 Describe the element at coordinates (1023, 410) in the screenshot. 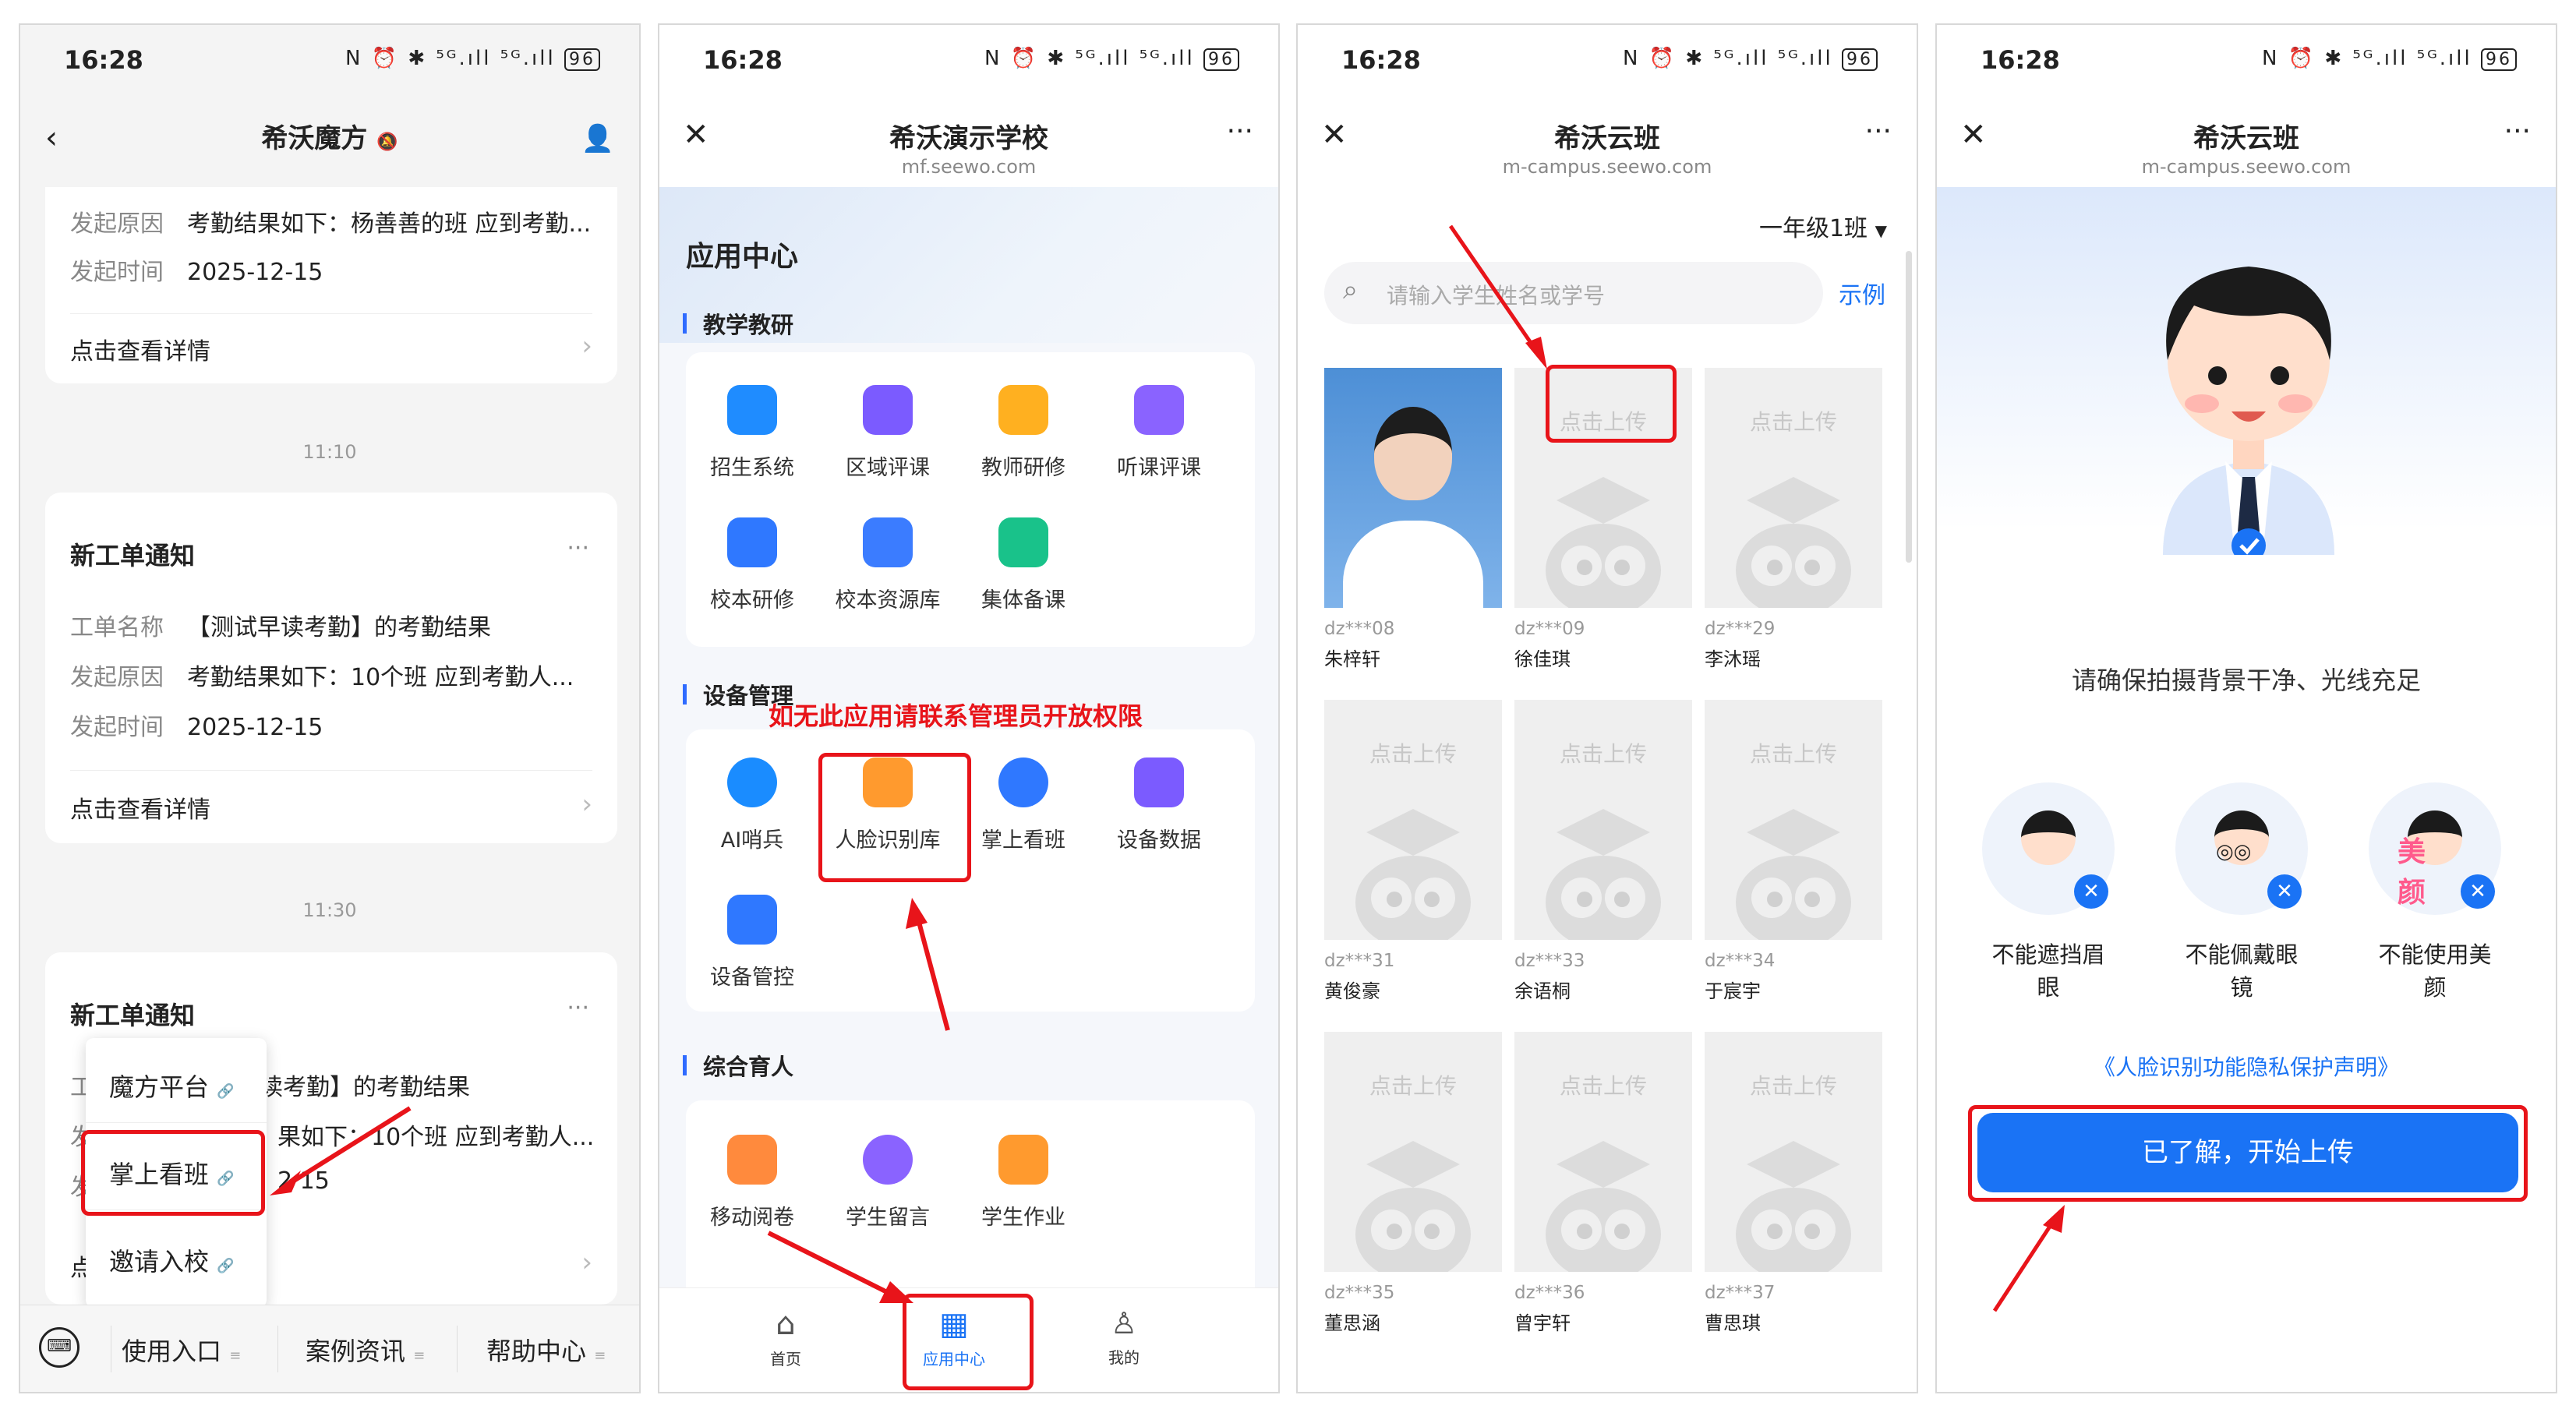

I see `flag-icon` at that location.